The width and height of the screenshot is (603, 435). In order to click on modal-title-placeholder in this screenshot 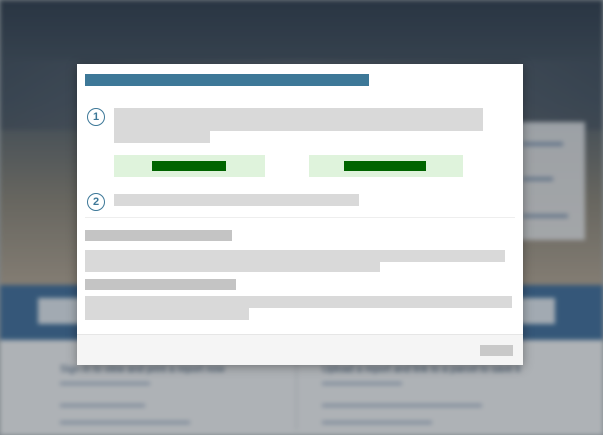, I will do `click(227, 80)`.